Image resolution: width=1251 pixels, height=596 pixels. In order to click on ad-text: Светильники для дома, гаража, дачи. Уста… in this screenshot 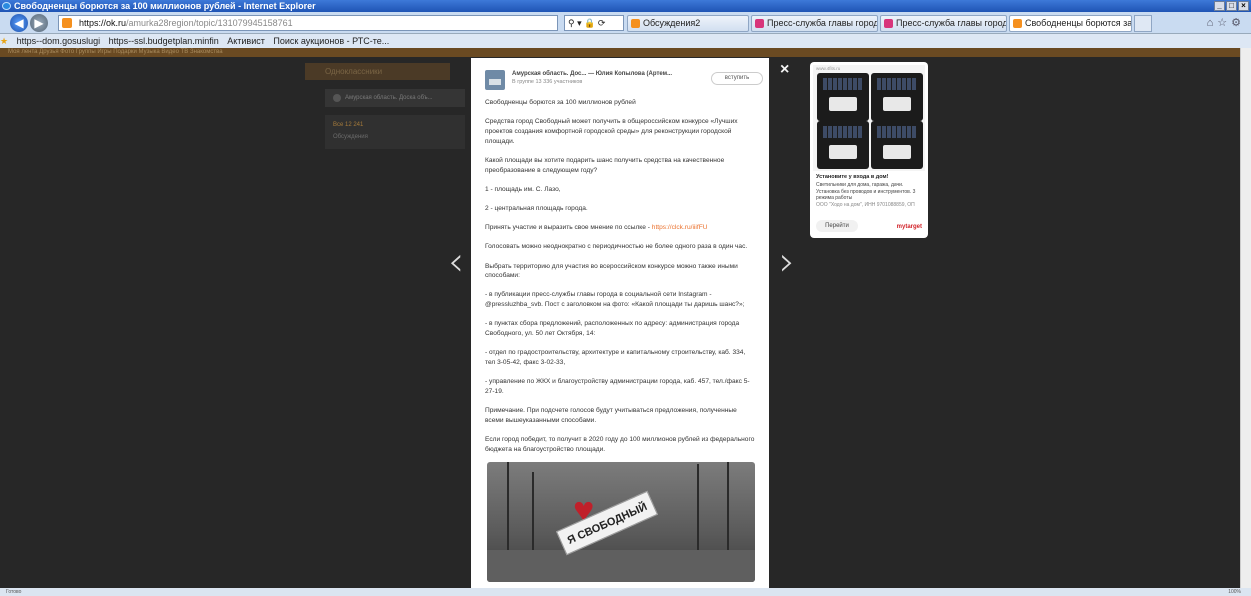, I will do `click(870, 195)`.